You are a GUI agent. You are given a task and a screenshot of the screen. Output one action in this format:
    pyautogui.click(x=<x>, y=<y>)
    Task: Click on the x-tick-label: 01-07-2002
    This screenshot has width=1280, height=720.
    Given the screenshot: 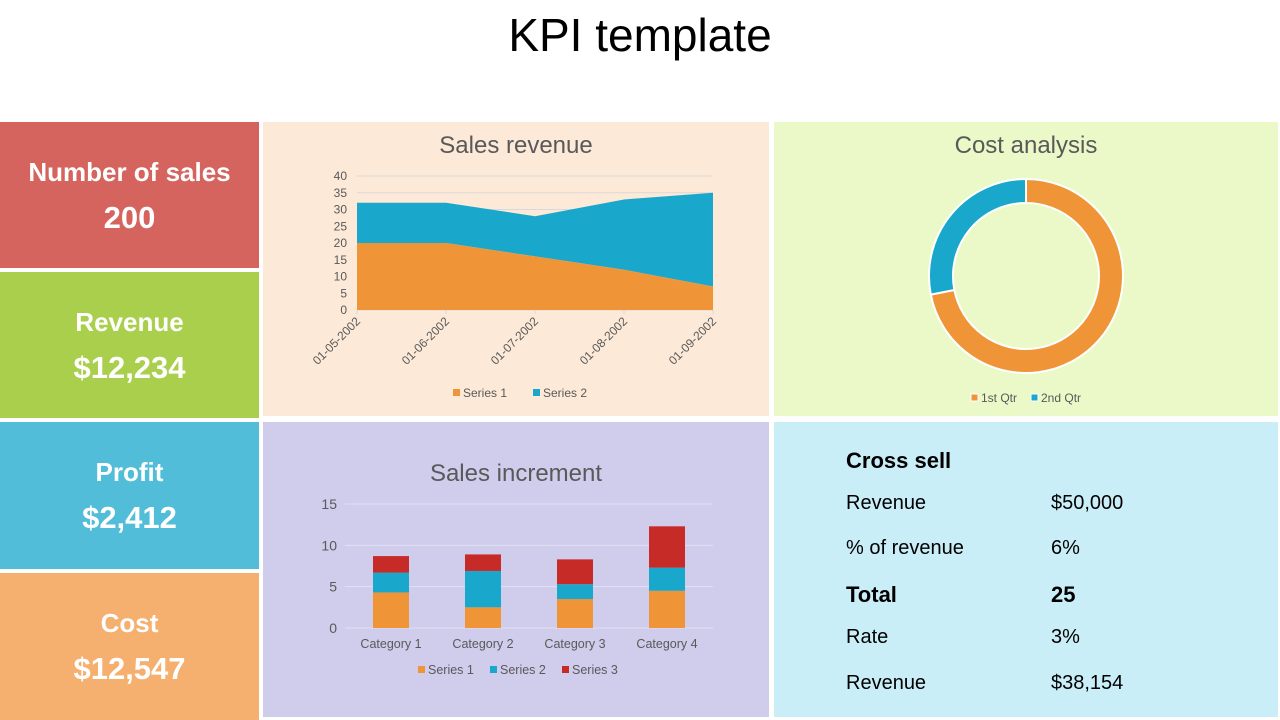 What is the action you would take?
    pyautogui.click(x=515, y=341)
    